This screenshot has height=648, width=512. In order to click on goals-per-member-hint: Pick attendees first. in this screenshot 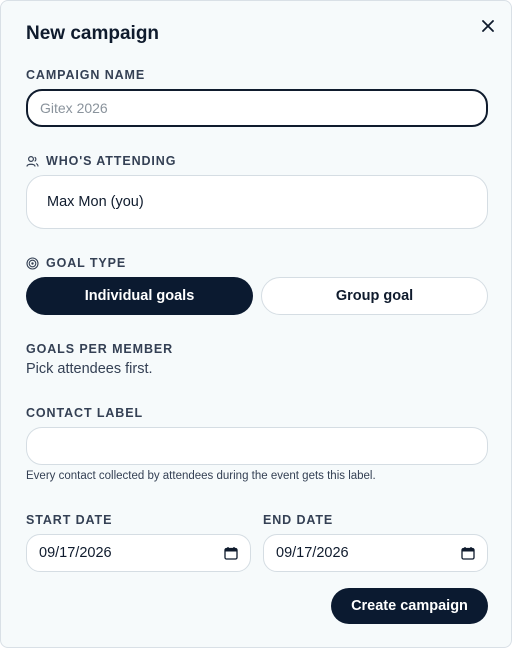, I will do `click(89, 369)`.